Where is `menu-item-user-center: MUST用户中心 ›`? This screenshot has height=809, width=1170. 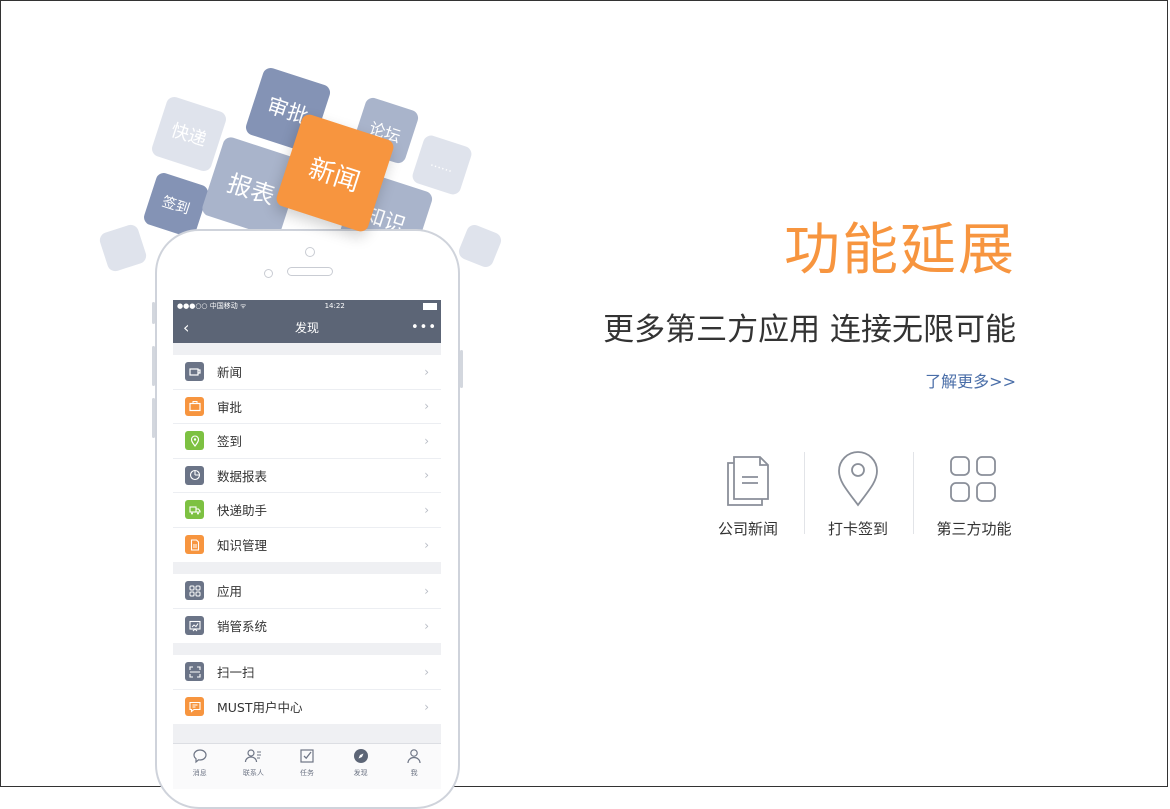 menu-item-user-center: MUST用户中心 › is located at coordinates (307, 707).